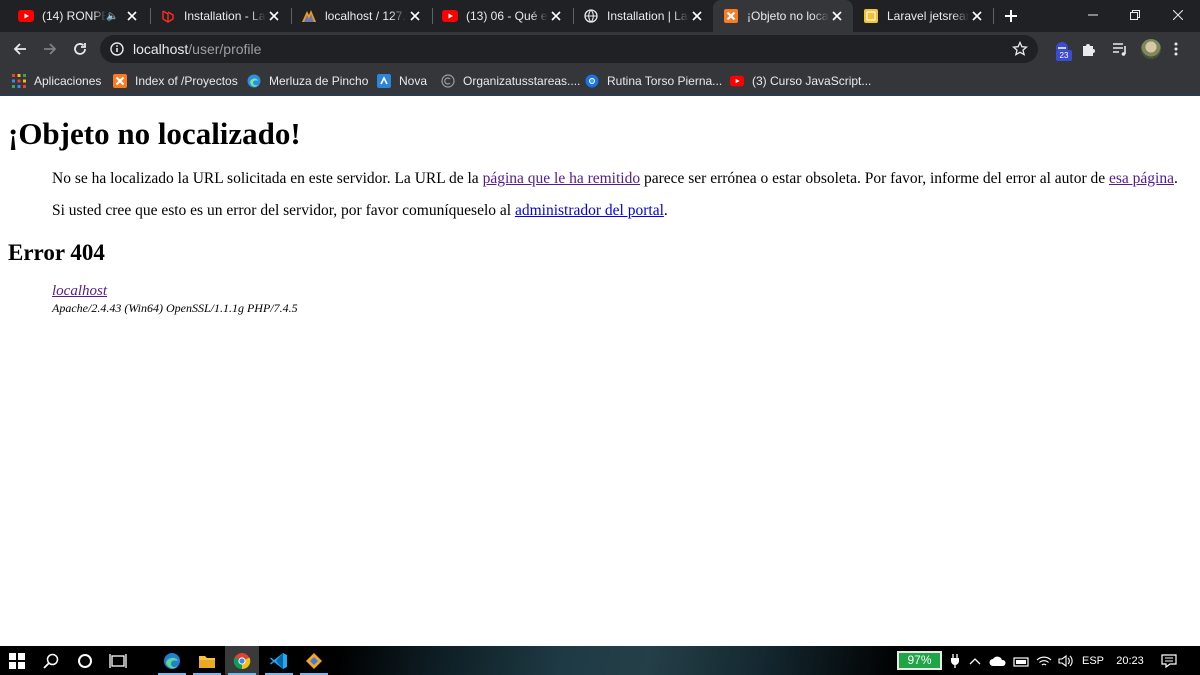  I want to click on bookmark-label: Aplicaciones, so click(68, 81).